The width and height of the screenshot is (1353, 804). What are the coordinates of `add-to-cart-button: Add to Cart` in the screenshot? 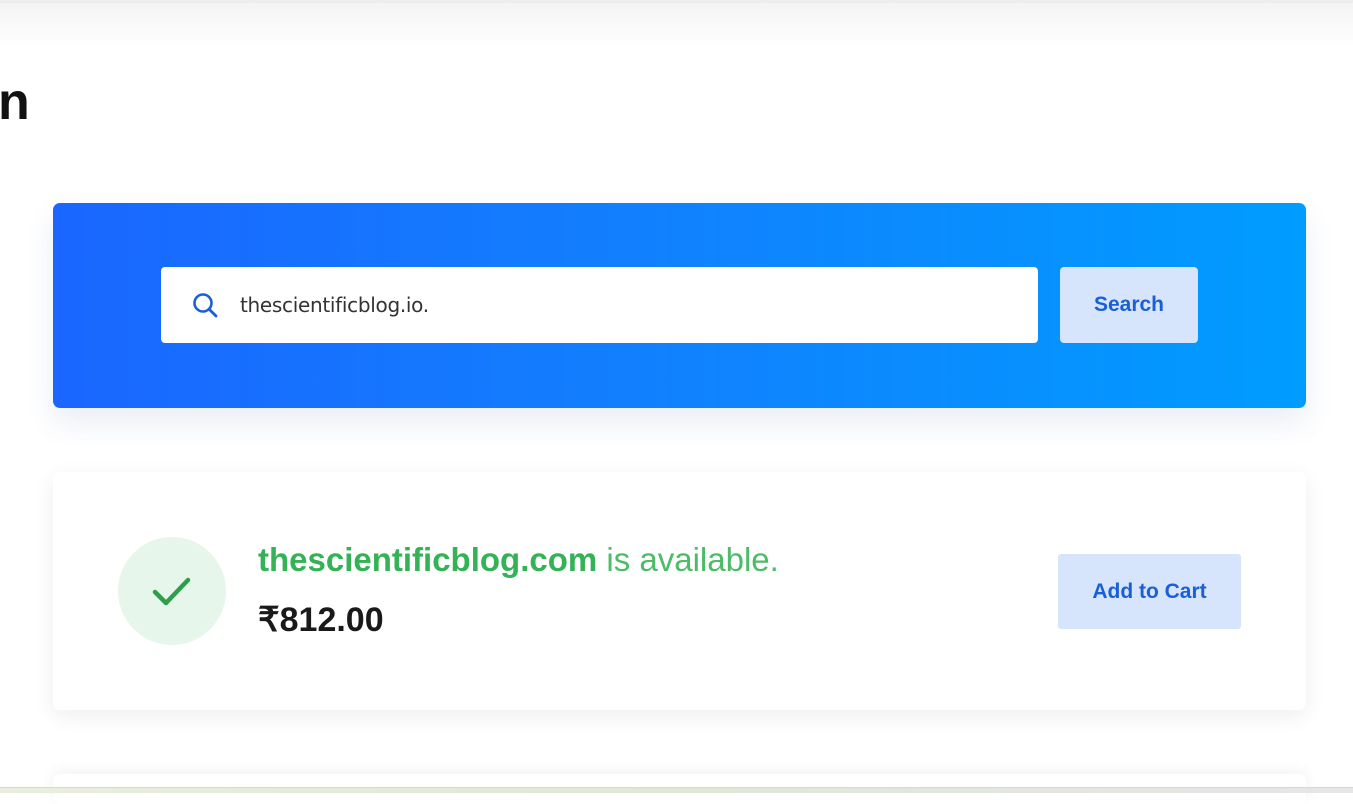 It's located at (1149, 591).